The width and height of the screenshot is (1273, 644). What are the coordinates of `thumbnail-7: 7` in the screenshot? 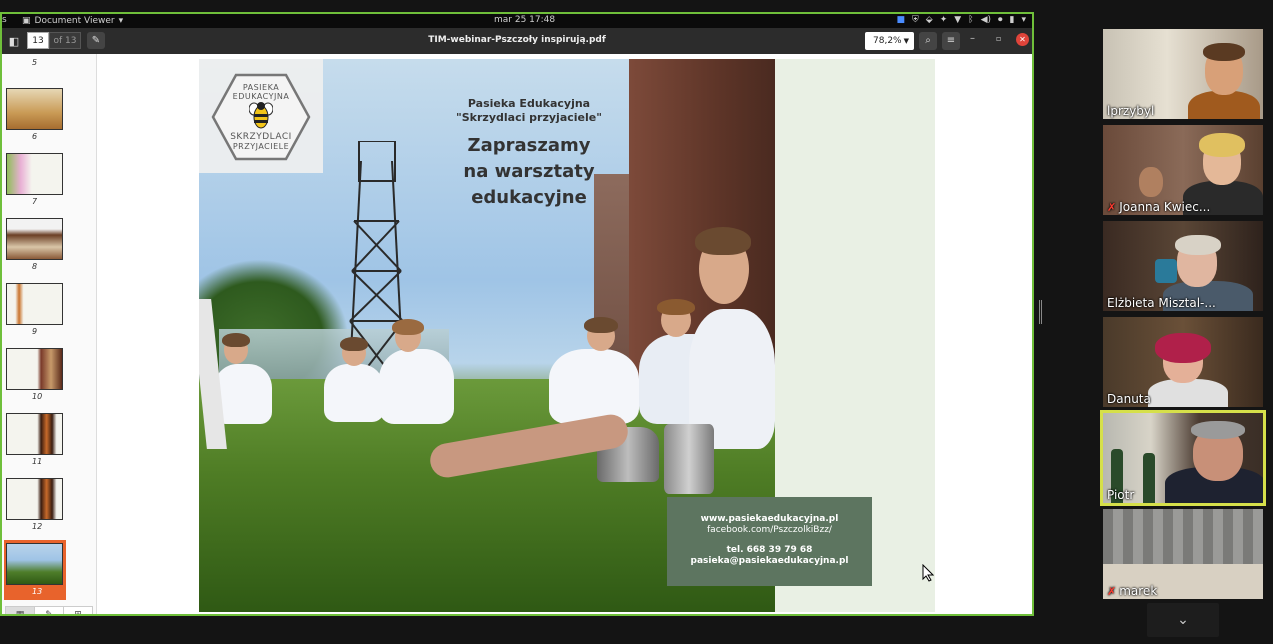 It's located at (35, 179).